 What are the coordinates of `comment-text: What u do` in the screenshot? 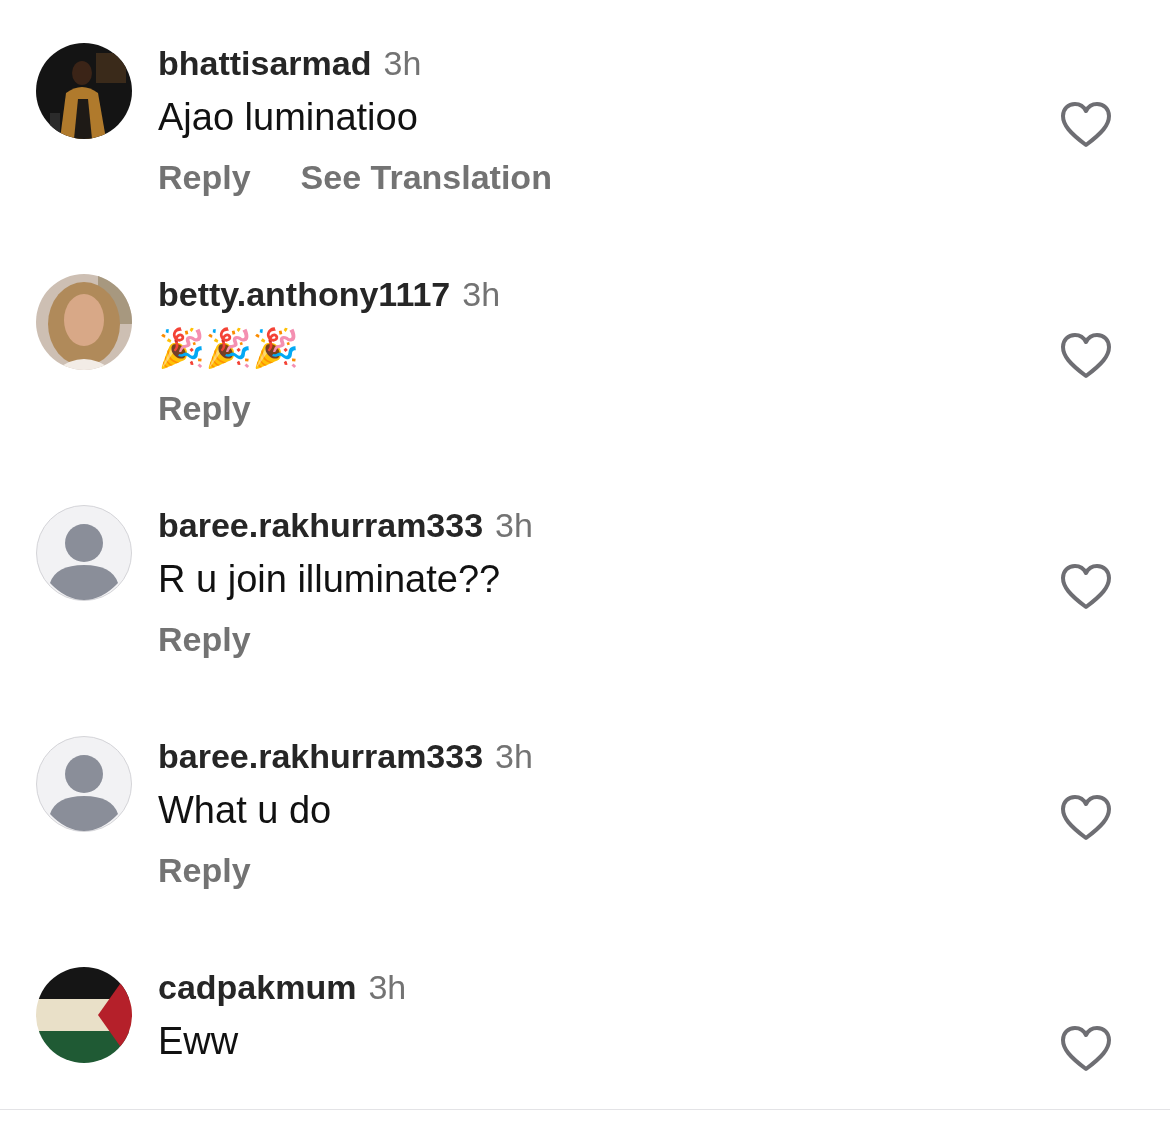 It's located at (245, 810).